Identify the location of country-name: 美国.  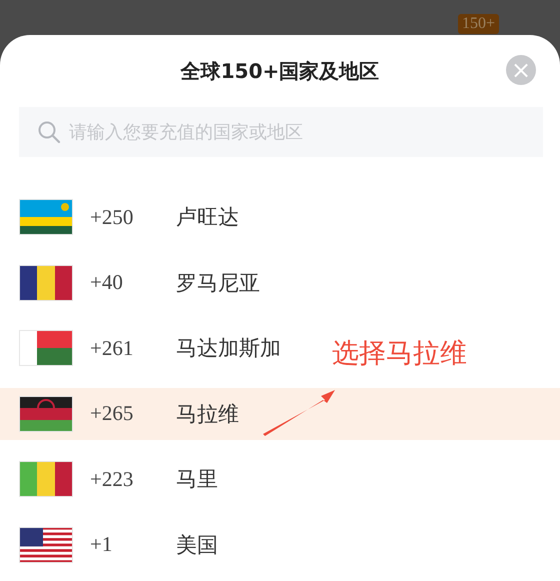
(197, 545).